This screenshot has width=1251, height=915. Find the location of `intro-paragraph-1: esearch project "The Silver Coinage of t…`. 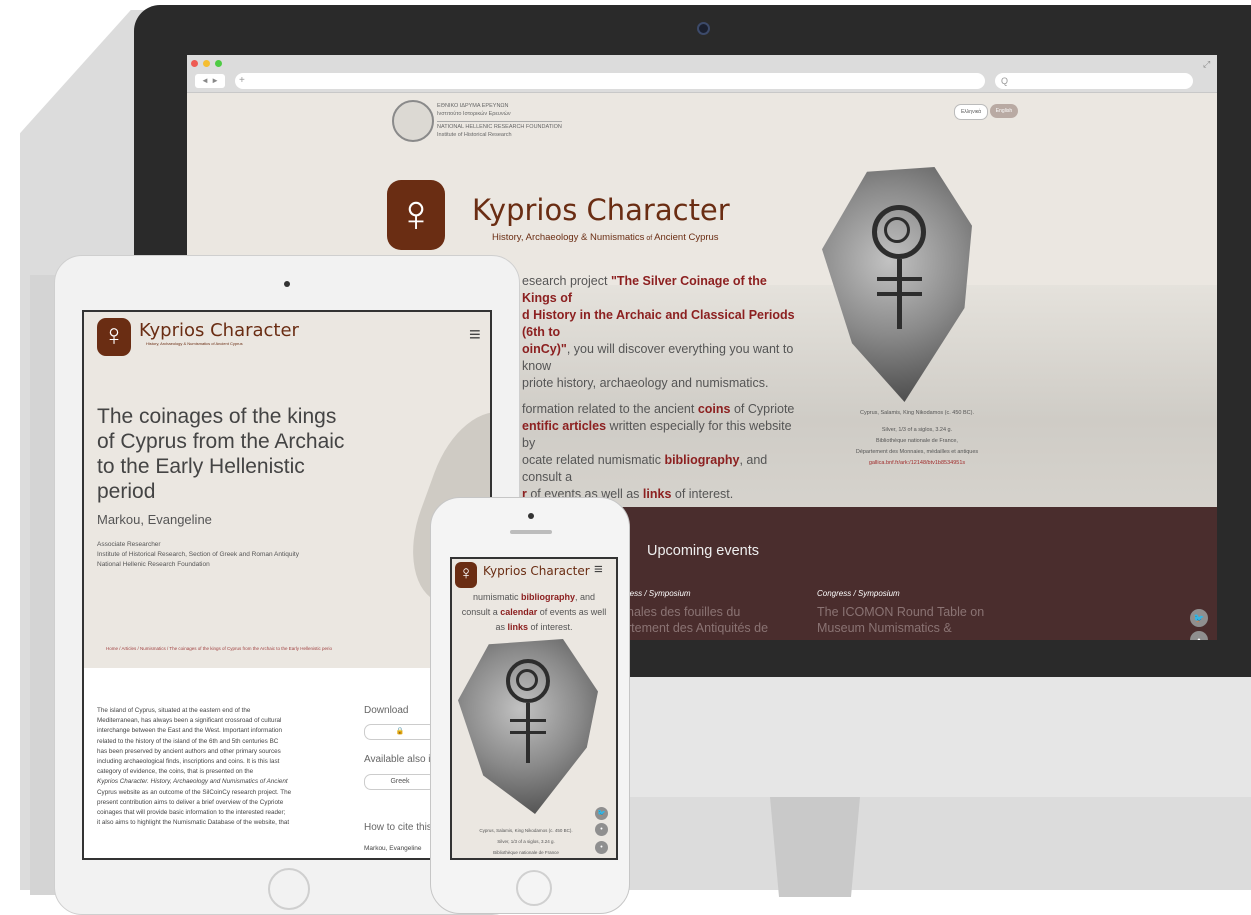

intro-paragraph-1: esearch project "The Silver Coinage of t… is located at coordinates (663, 332).